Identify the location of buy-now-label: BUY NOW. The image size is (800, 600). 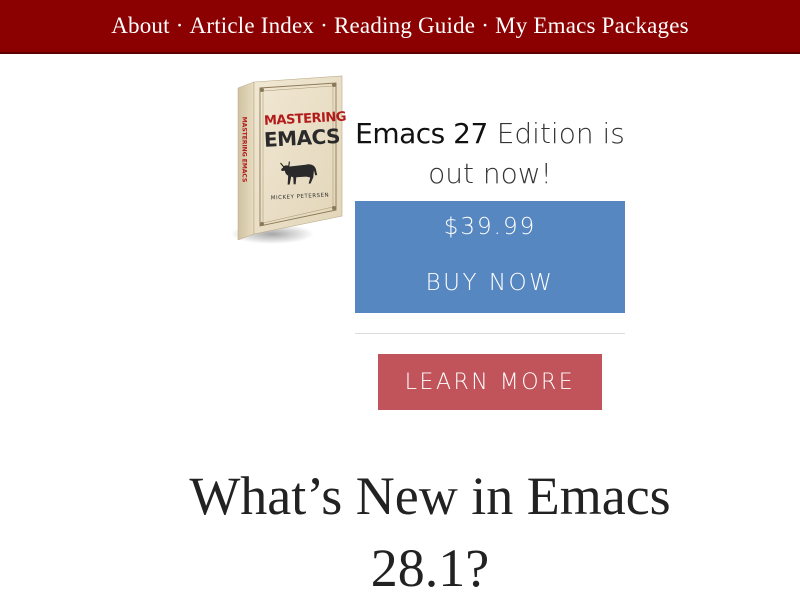
(490, 283).